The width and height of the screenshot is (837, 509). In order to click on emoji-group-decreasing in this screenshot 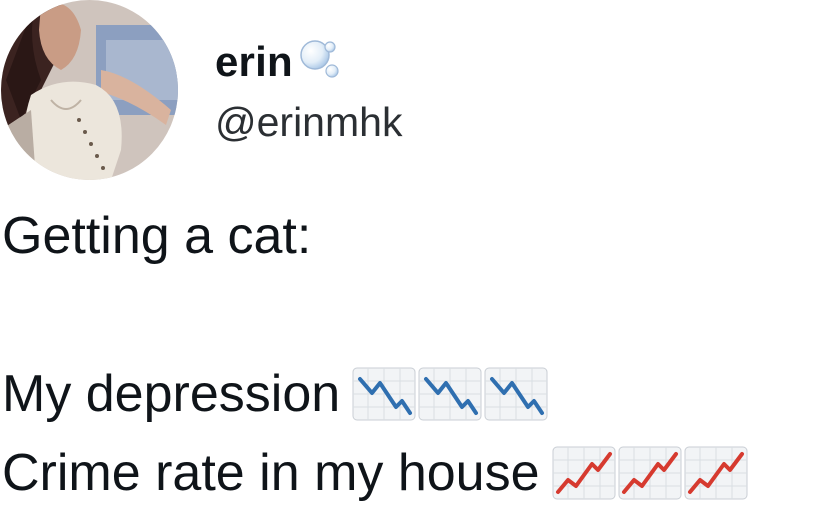, I will do `click(450, 394)`.